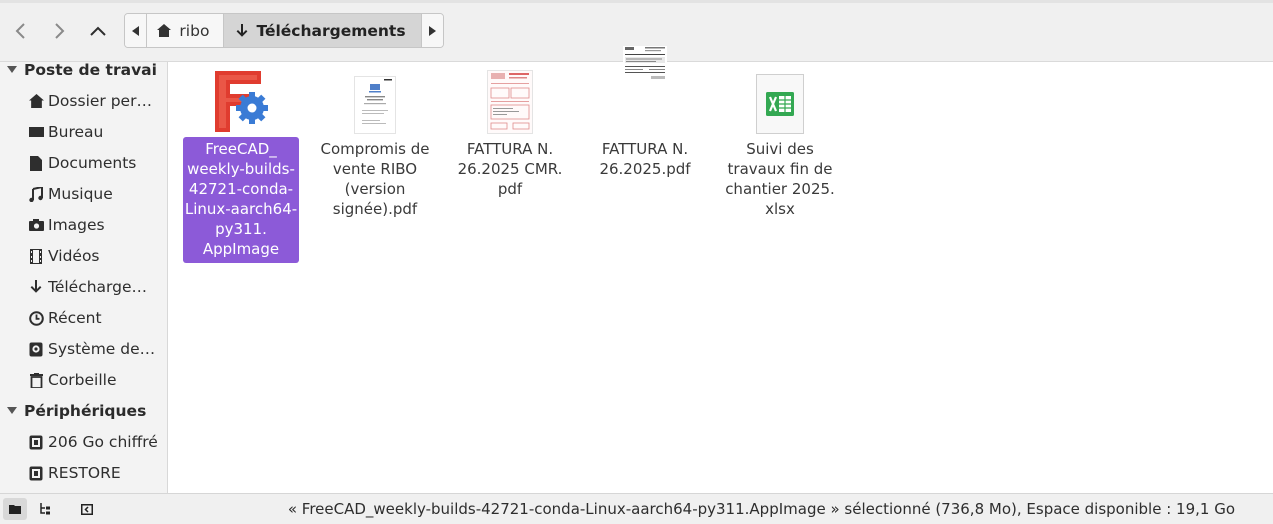 This screenshot has width=1273, height=524. What do you see at coordinates (103, 349) in the screenshot?
I see `sidebar-item-label: Système de fichiers` at bounding box center [103, 349].